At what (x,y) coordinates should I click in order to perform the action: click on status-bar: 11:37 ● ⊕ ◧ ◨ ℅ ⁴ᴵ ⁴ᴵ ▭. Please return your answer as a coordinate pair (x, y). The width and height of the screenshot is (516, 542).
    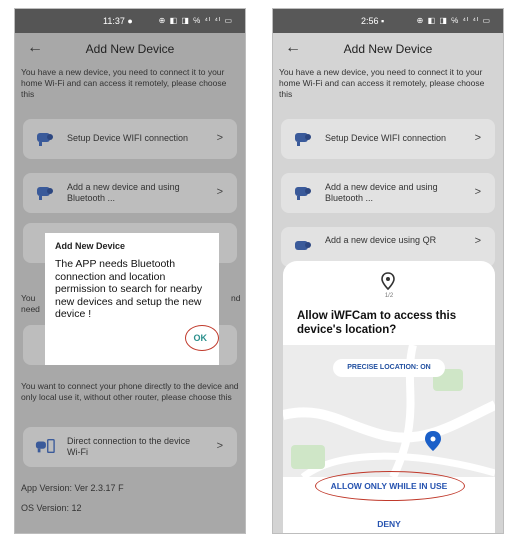
    Looking at the image, I should click on (130, 21).